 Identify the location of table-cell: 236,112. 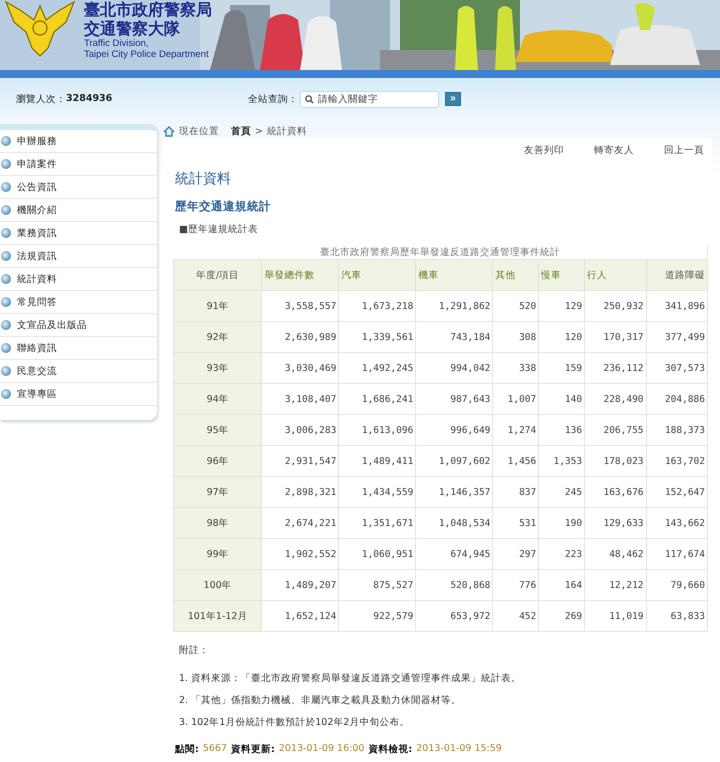
(615, 368).